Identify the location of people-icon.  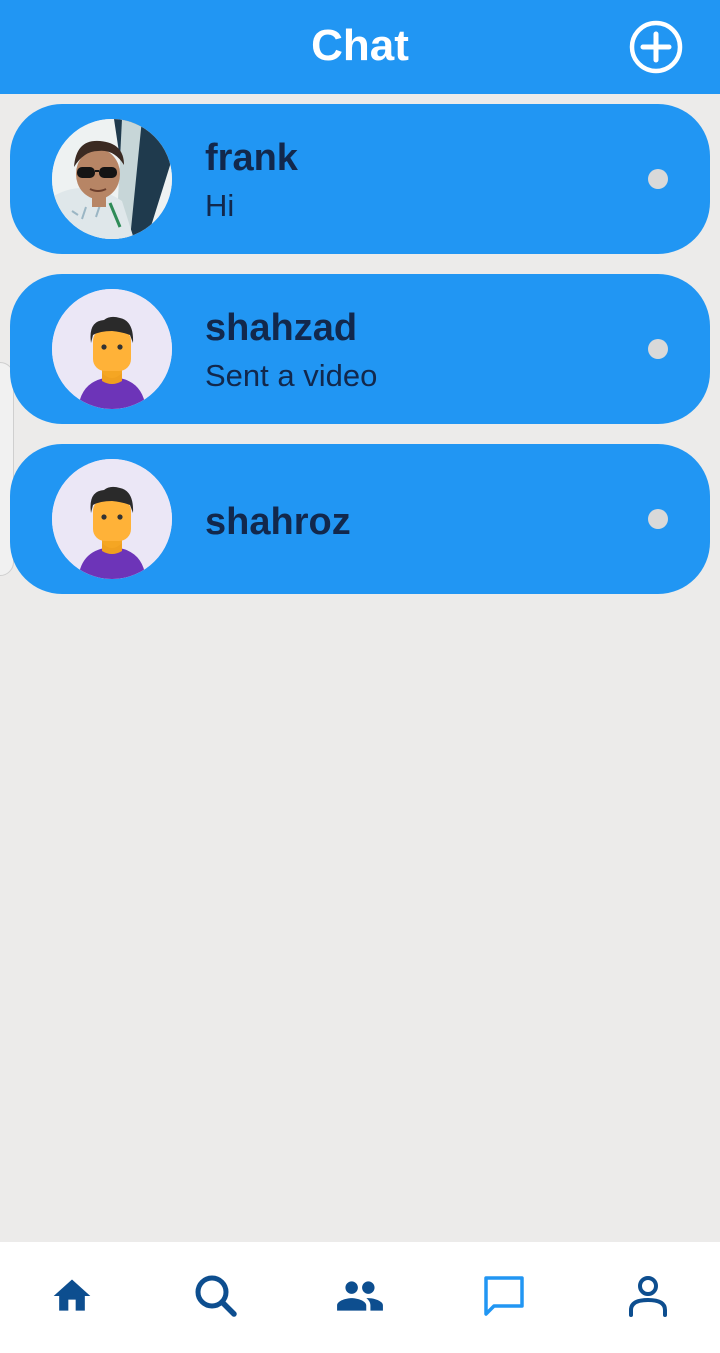
(360, 1296).